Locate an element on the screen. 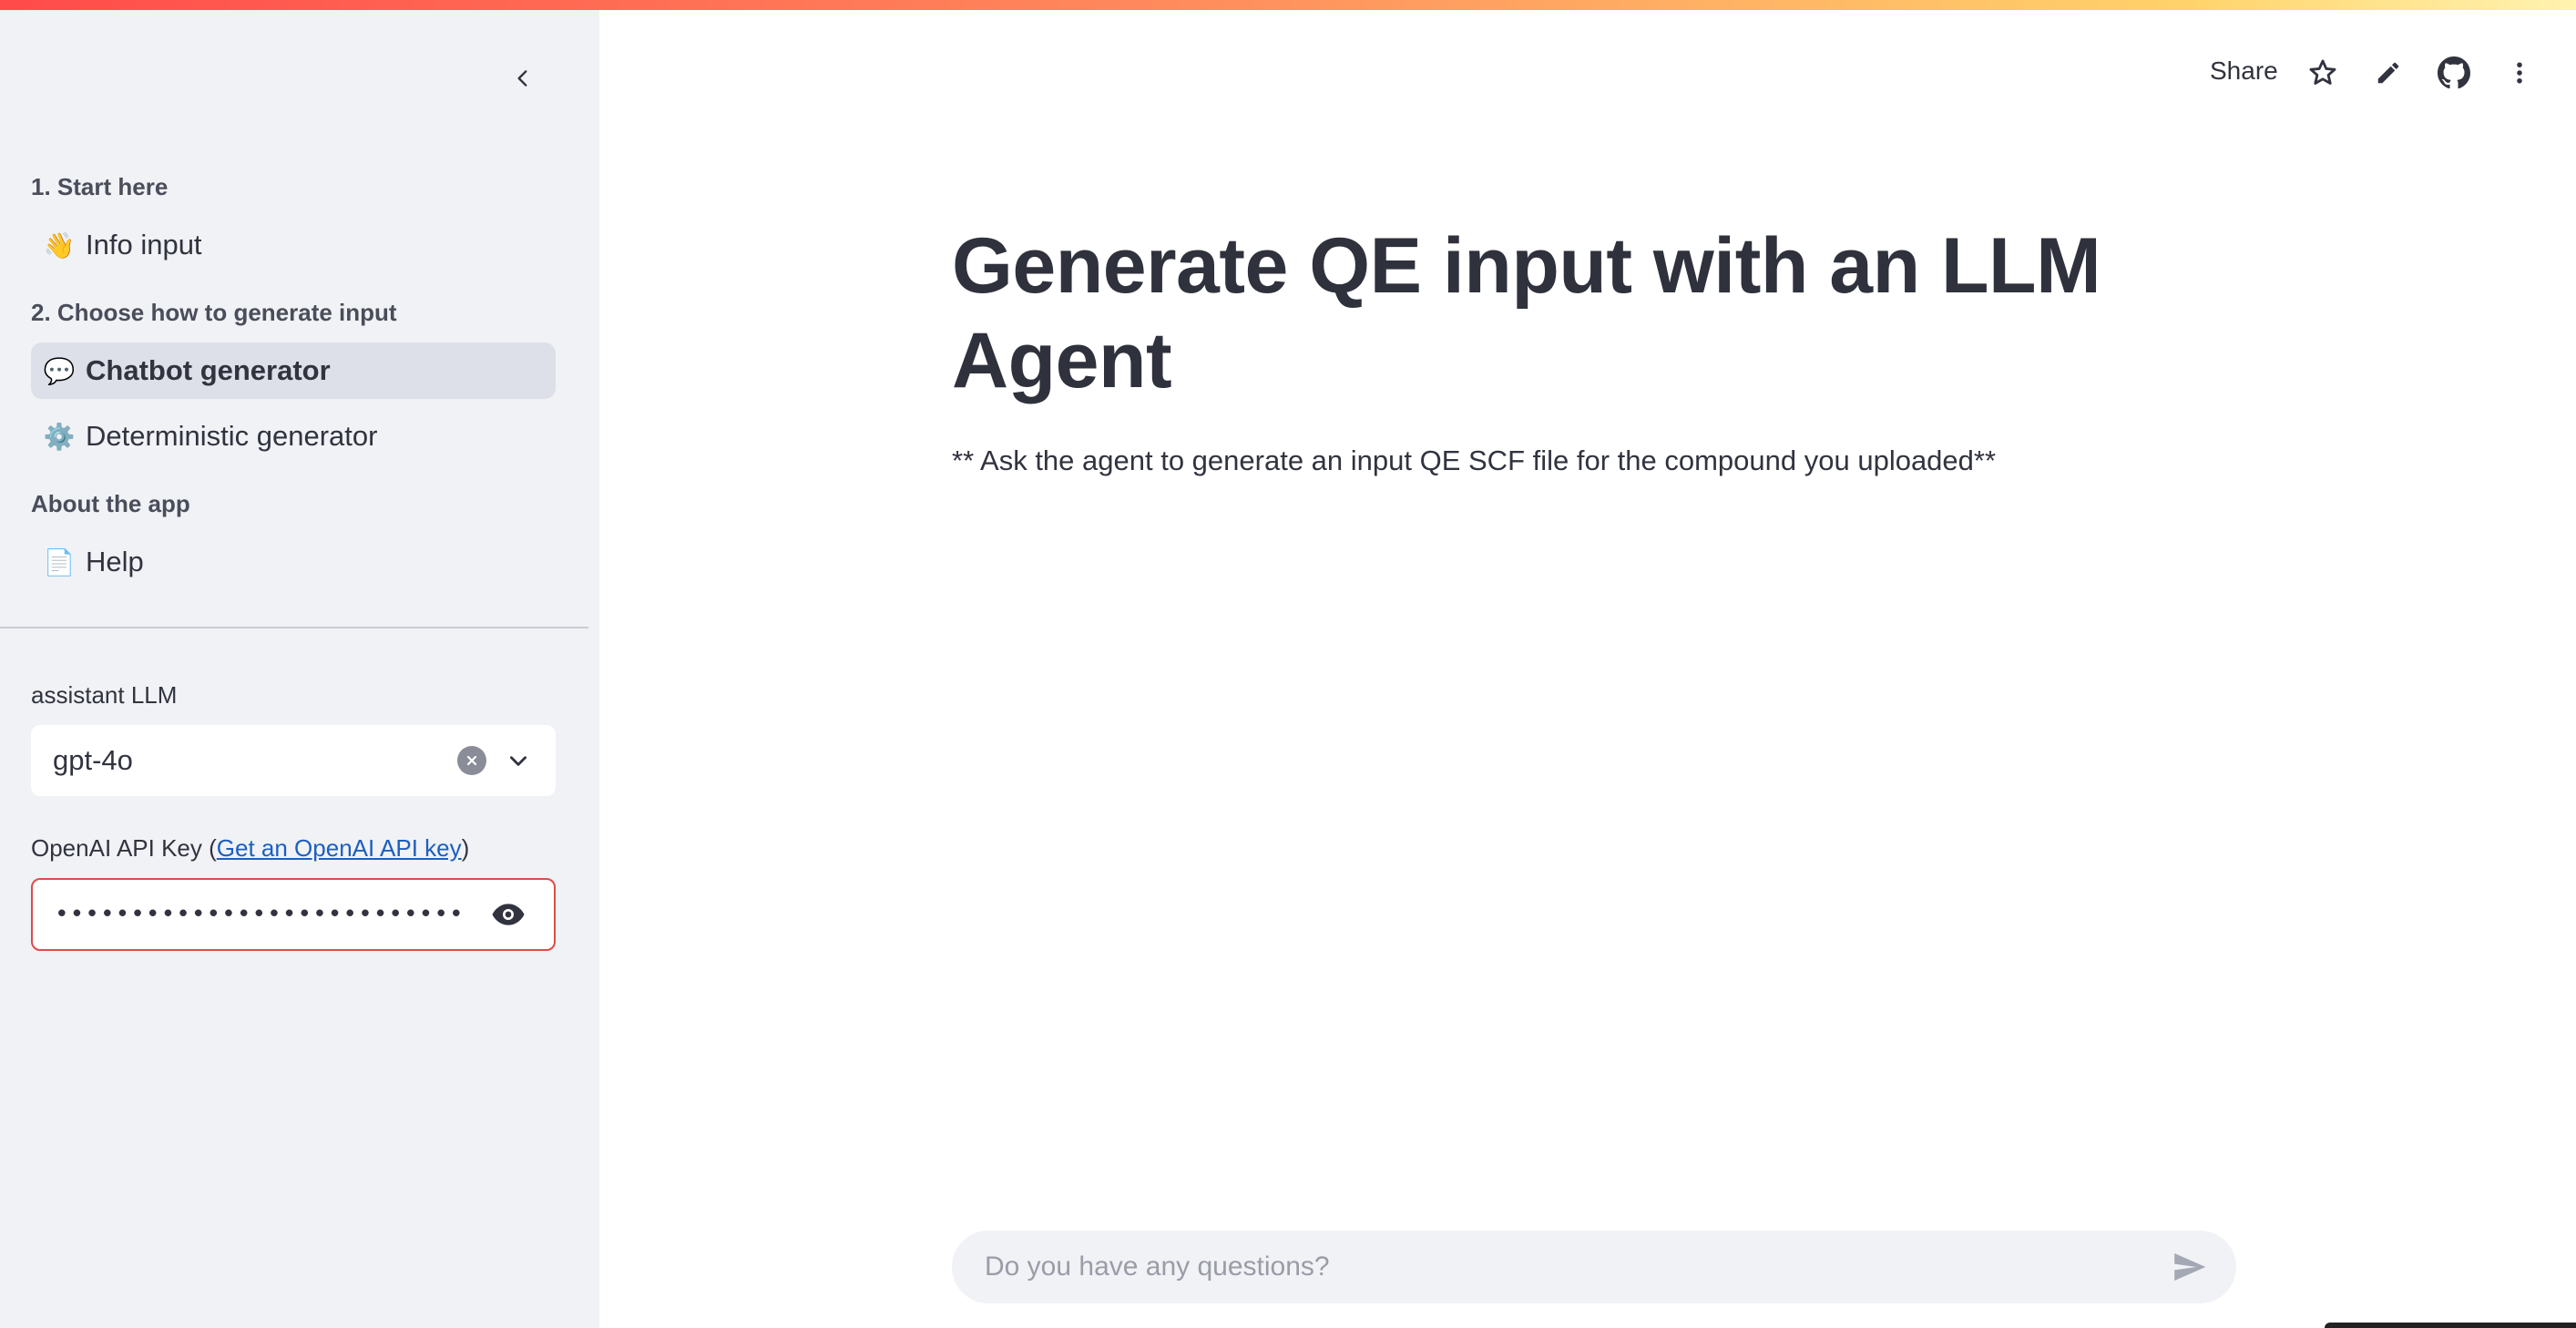  api-key-label: OpenAI API Key (Get an OpenAI API key) is located at coordinates (250, 849).